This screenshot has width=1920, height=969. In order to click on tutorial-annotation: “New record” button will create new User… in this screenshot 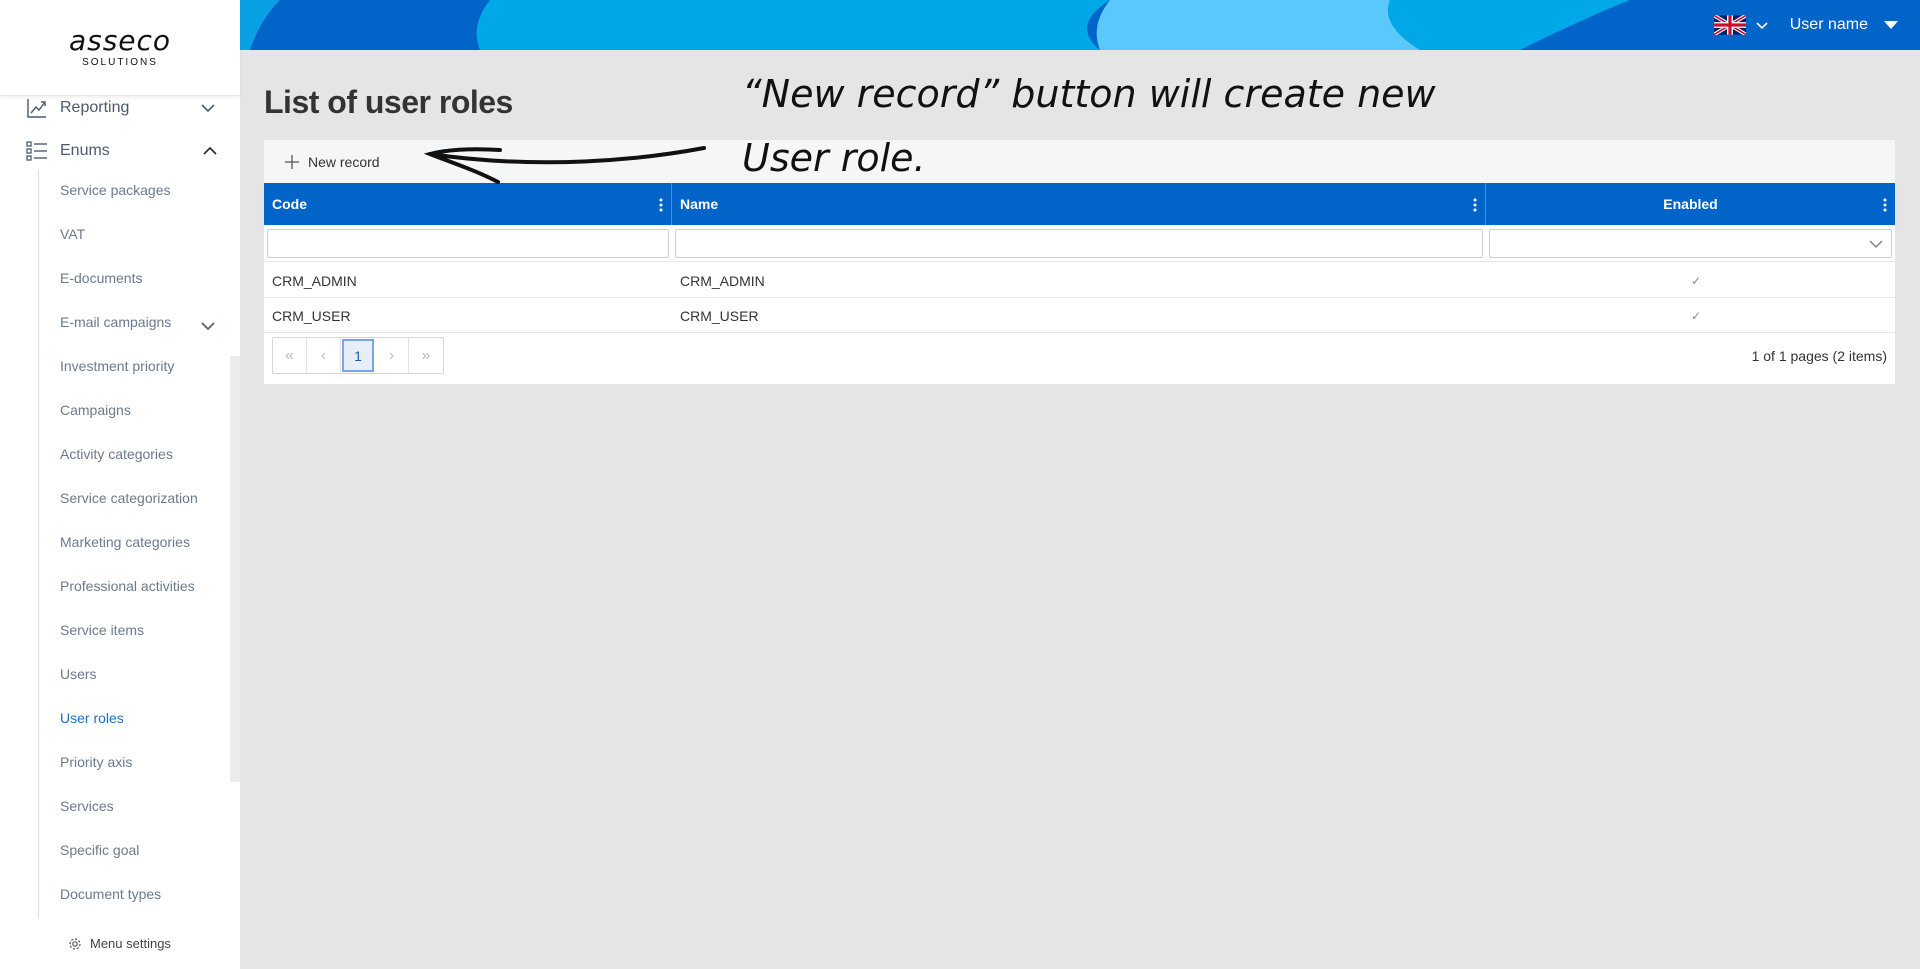, I will do `click(1089, 126)`.